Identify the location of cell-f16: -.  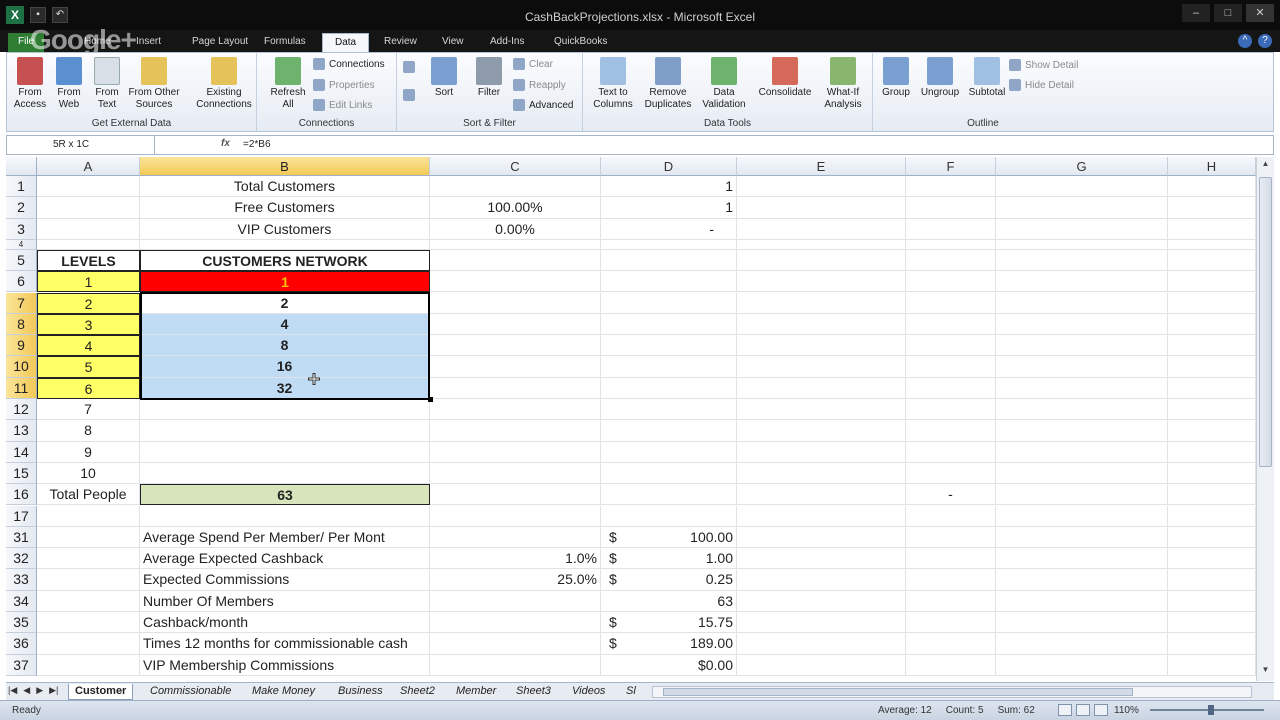
(951, 495).